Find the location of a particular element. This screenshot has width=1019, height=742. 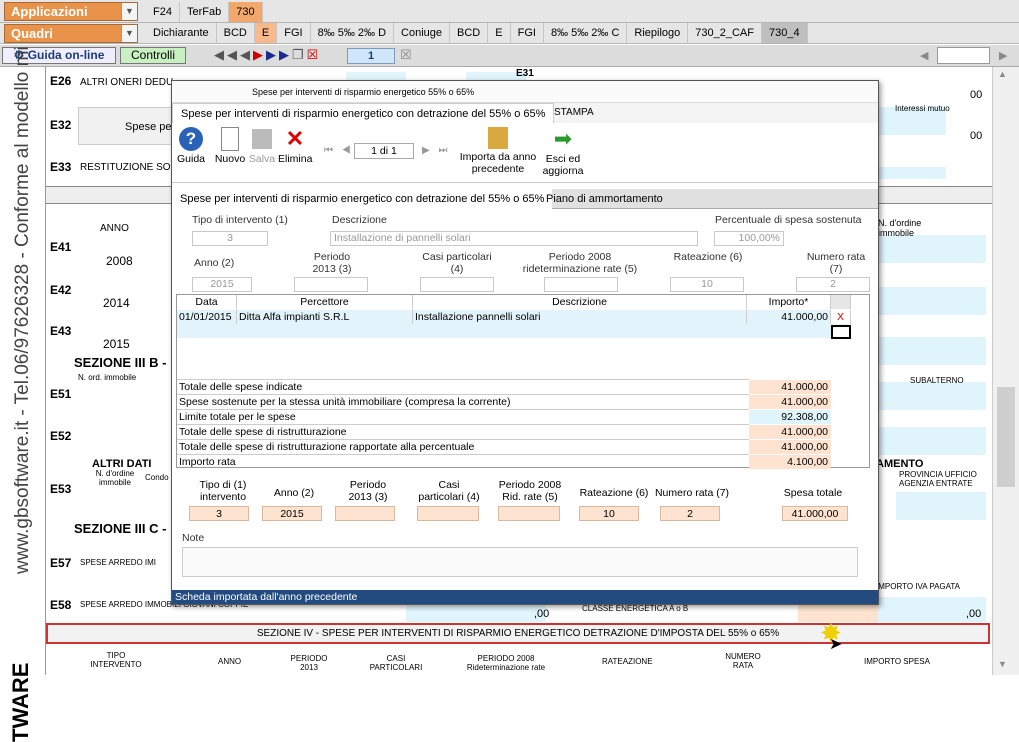

tab-fgi-c: FGI is located at coordinates (527, 33).